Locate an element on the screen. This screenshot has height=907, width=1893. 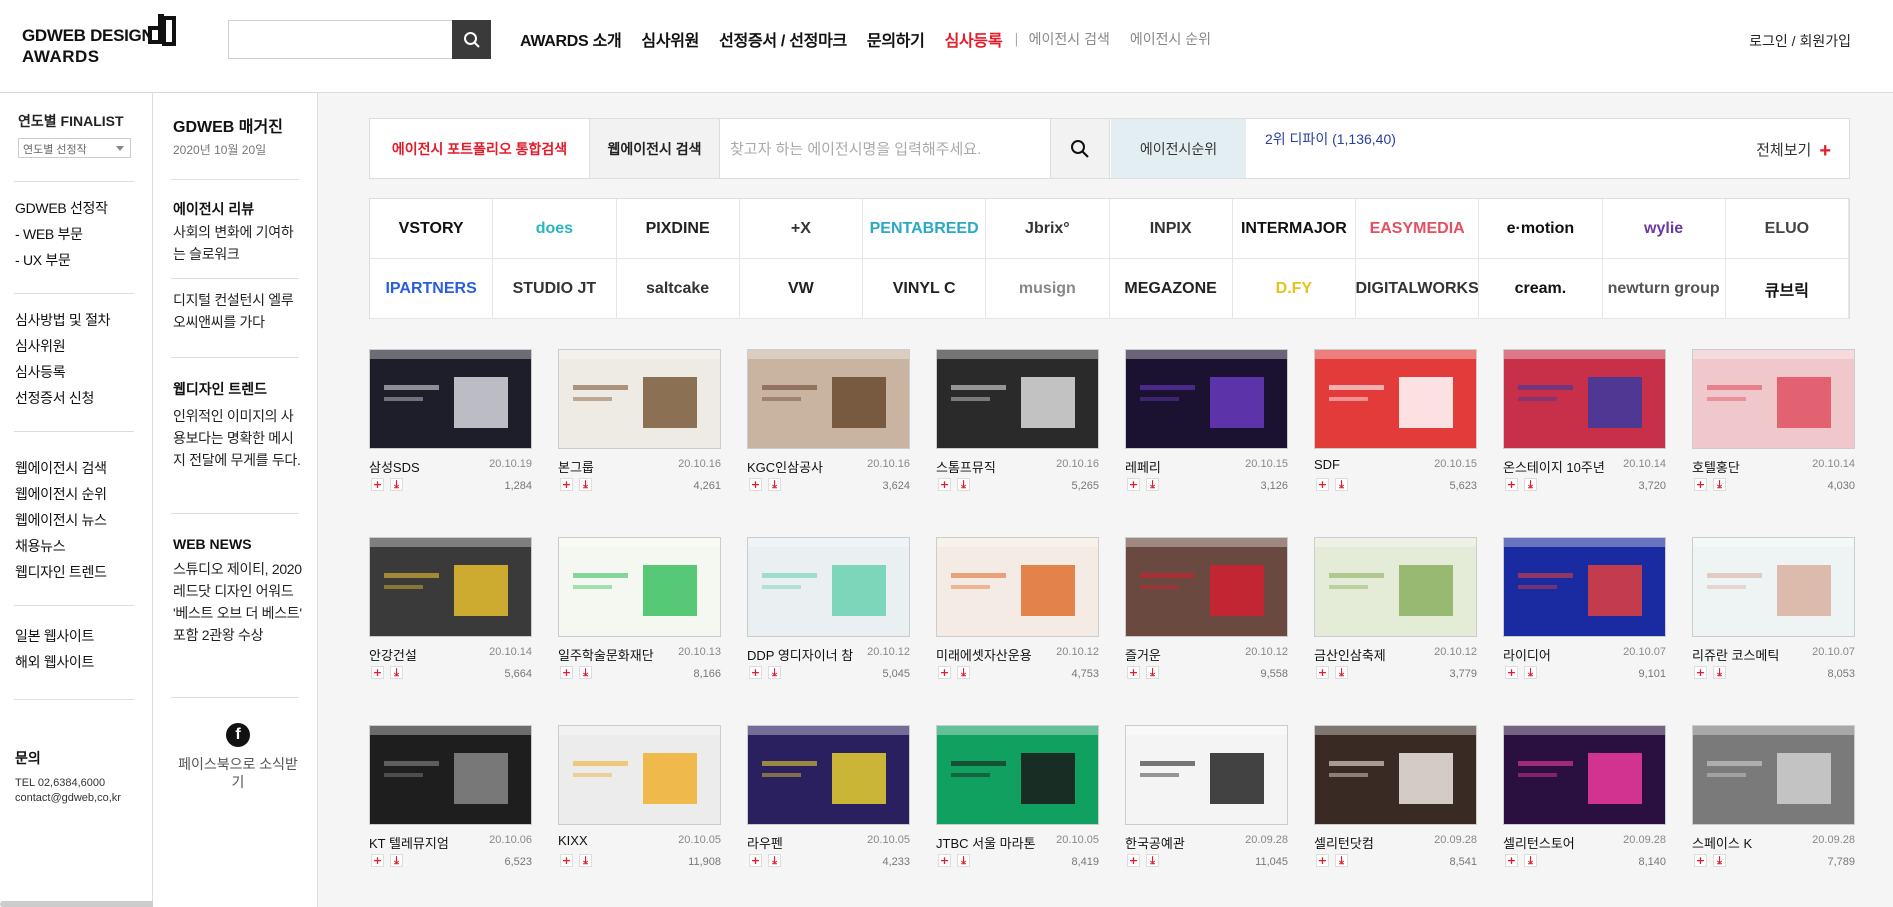
nav-register: 심사등록 is located at coordinates (974, 39).